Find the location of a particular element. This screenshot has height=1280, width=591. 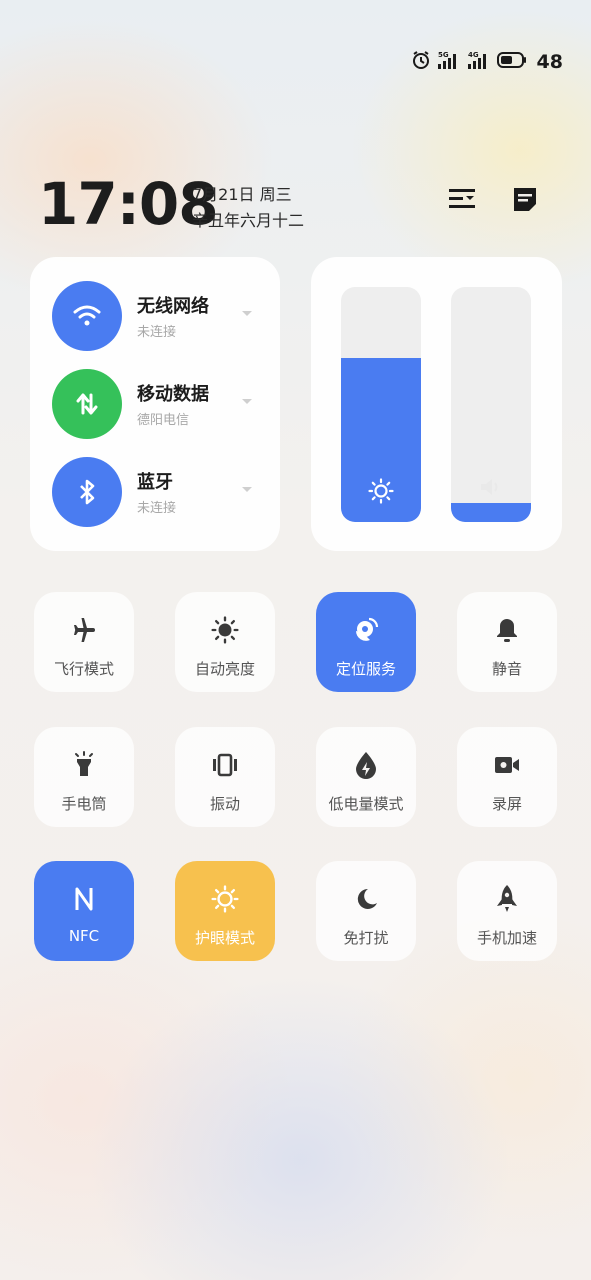

tile-label: 录屏 is located at coordinates (506, 804).